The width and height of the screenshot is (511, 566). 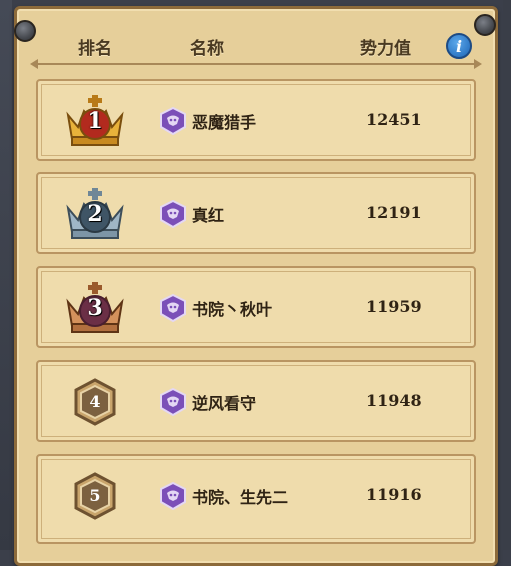 I want to click on hexagon-rank-icon: 4, so click(x=95, y=402).